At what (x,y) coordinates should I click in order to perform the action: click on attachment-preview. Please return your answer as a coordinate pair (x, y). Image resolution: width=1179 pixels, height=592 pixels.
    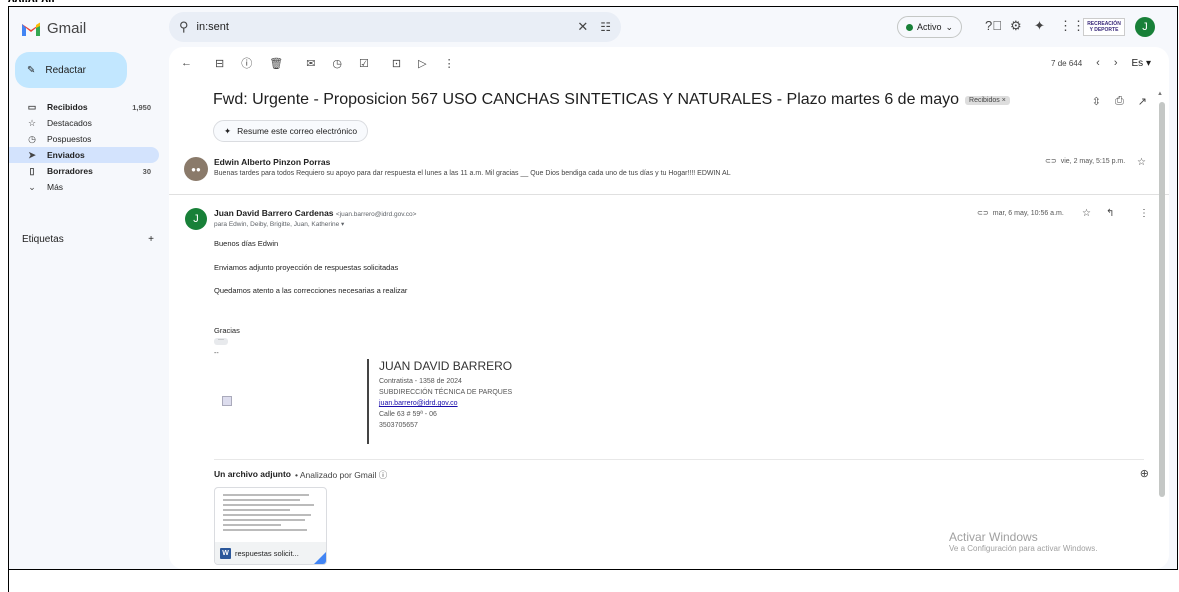
    Looking at the image, I should click on (271, 516).